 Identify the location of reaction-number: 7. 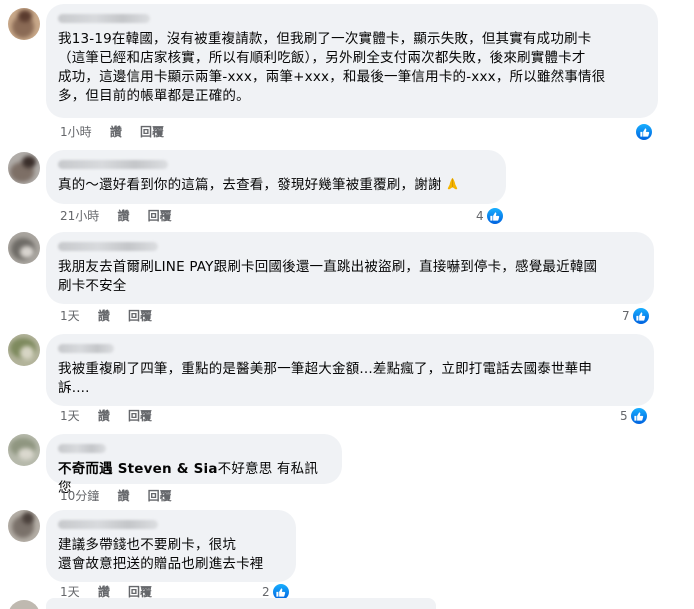
(626, 316).